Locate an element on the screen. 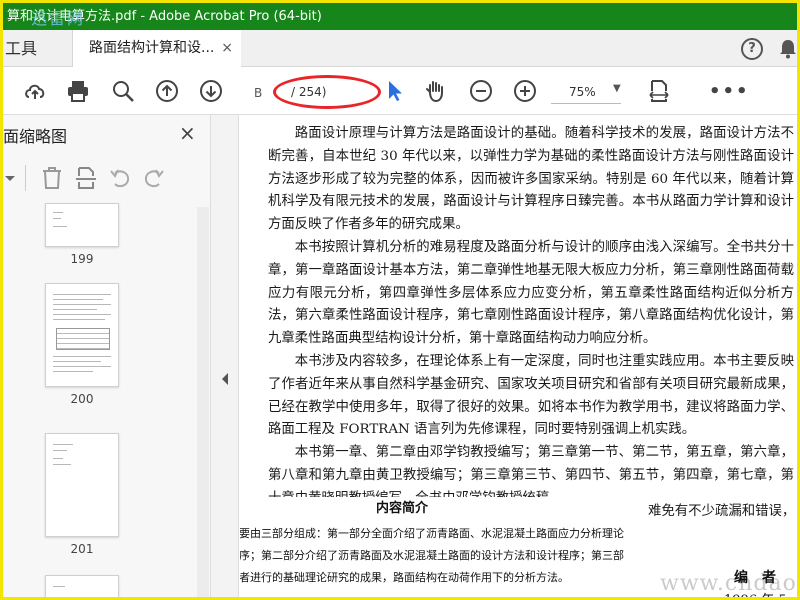 This screenshot has width=800, height=600. page-number-input: B is located at coordinates (258, 92).